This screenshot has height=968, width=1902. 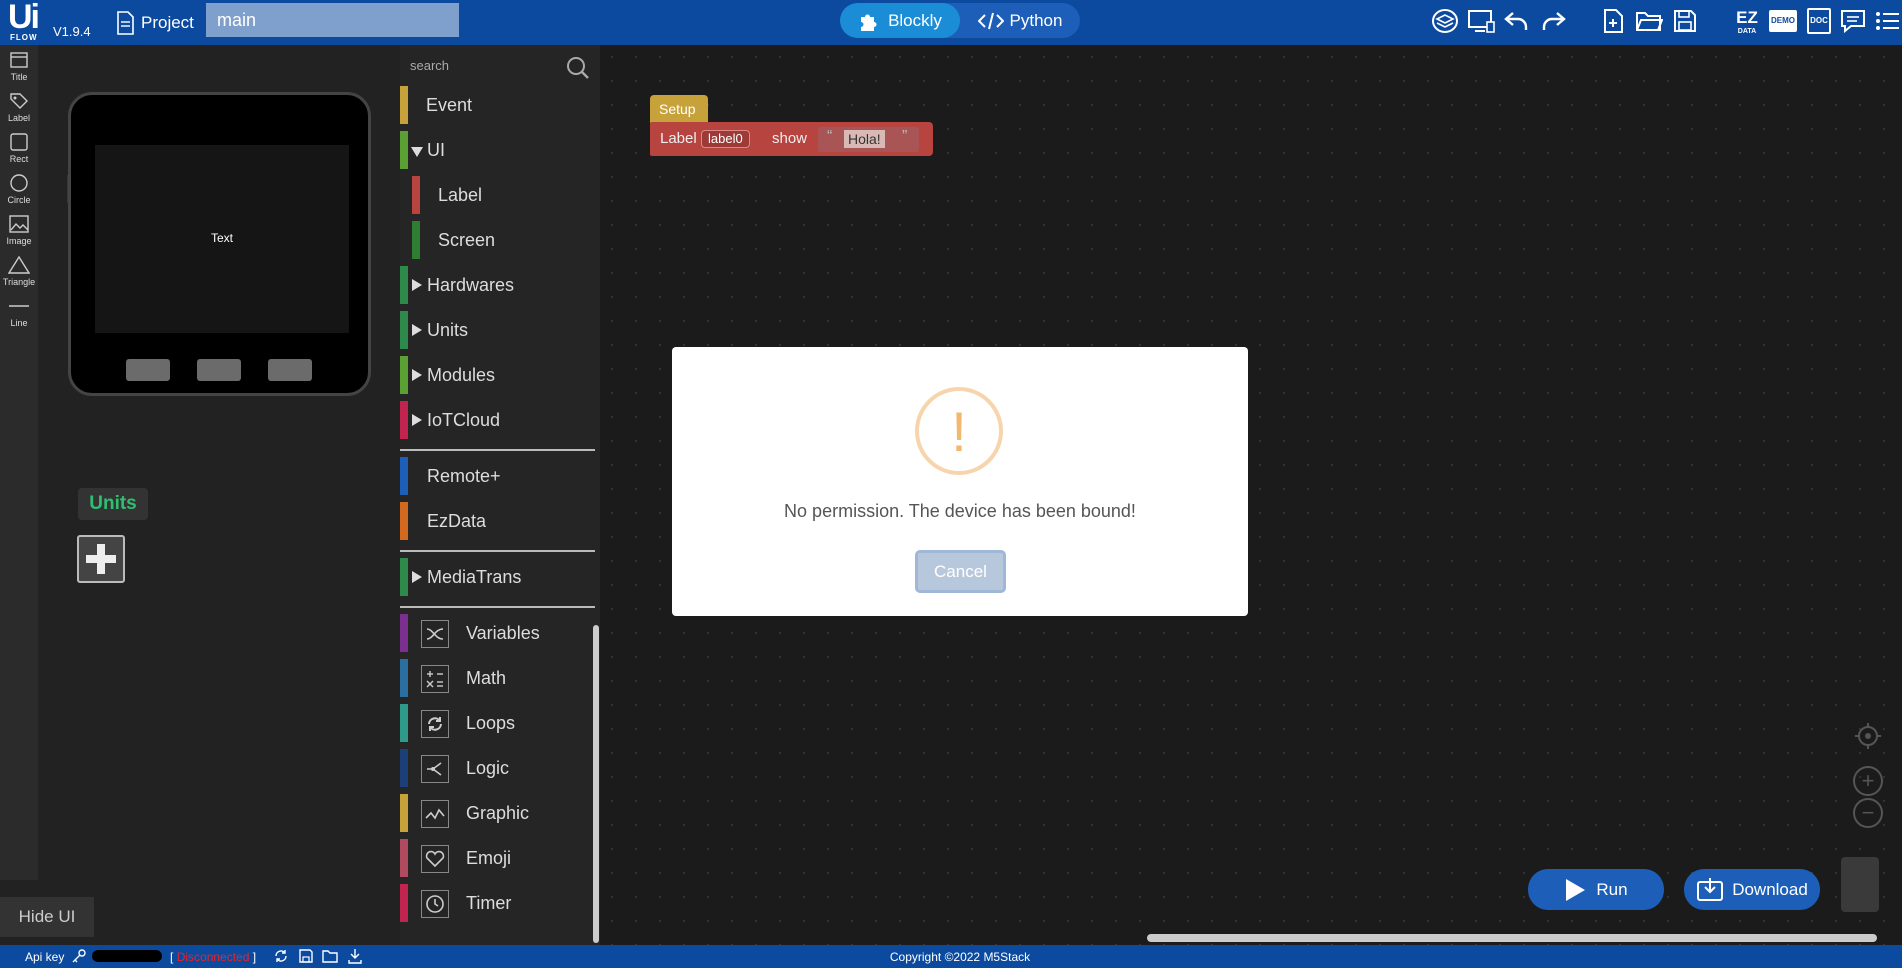 What do you see at coordinates (79, 957) in the screenshot?
I see `key-icon` at bounding box center [79, 957].